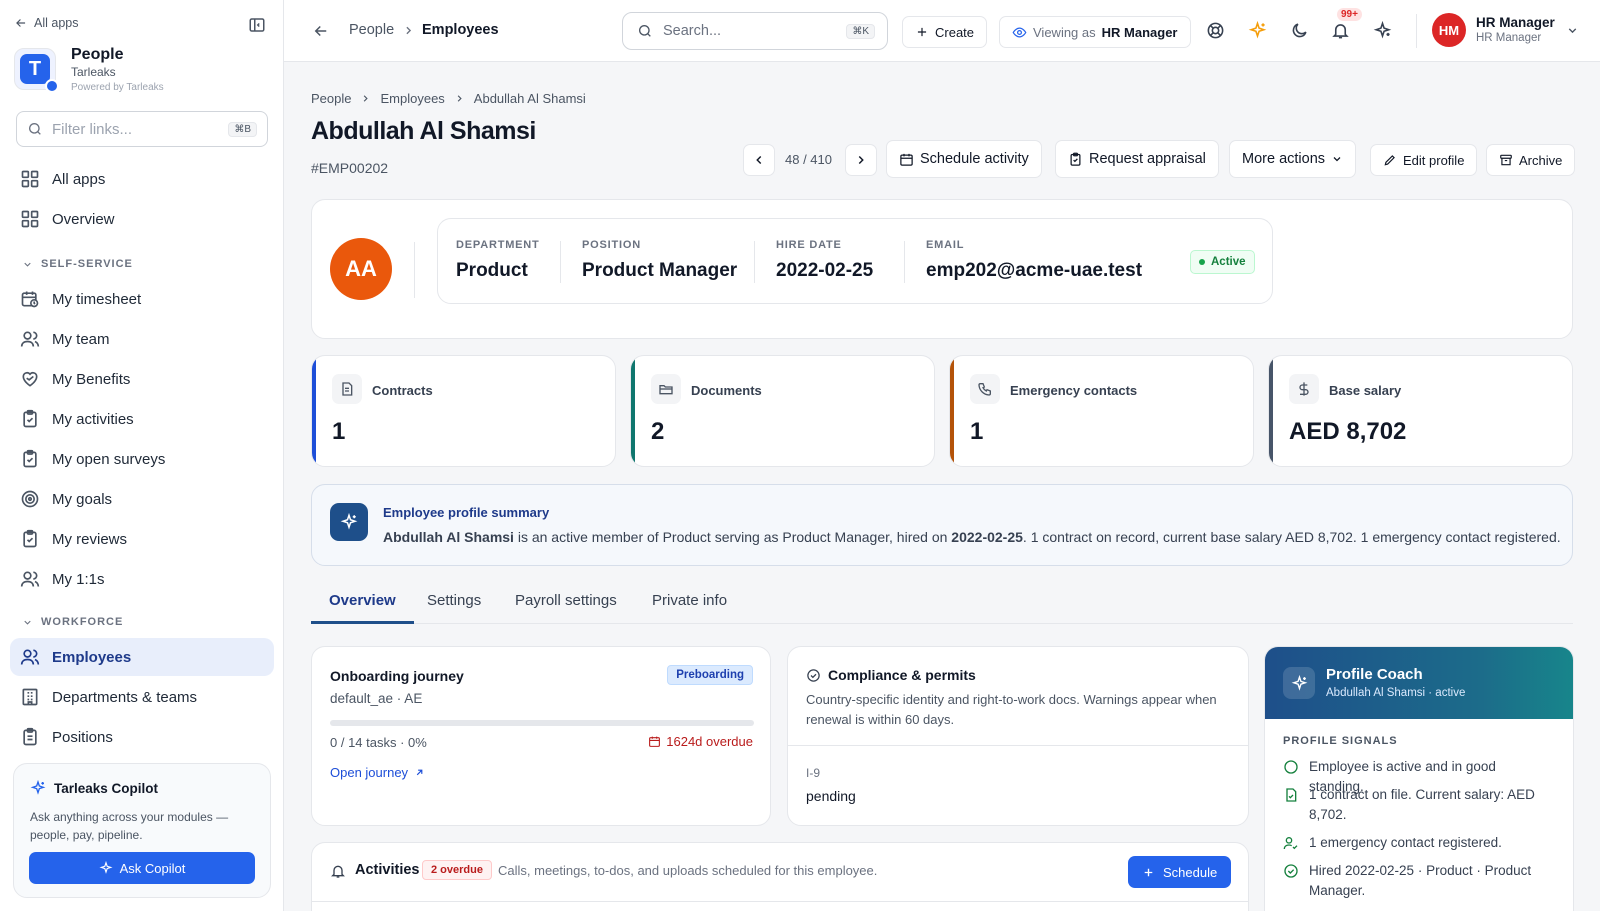 Image resolution: width=1600 pixels, height=911 pixels. Describe the element at coordinates (142, 419) in the screenshot. I see `sidebar-item-my-activities: My activities` at that location.